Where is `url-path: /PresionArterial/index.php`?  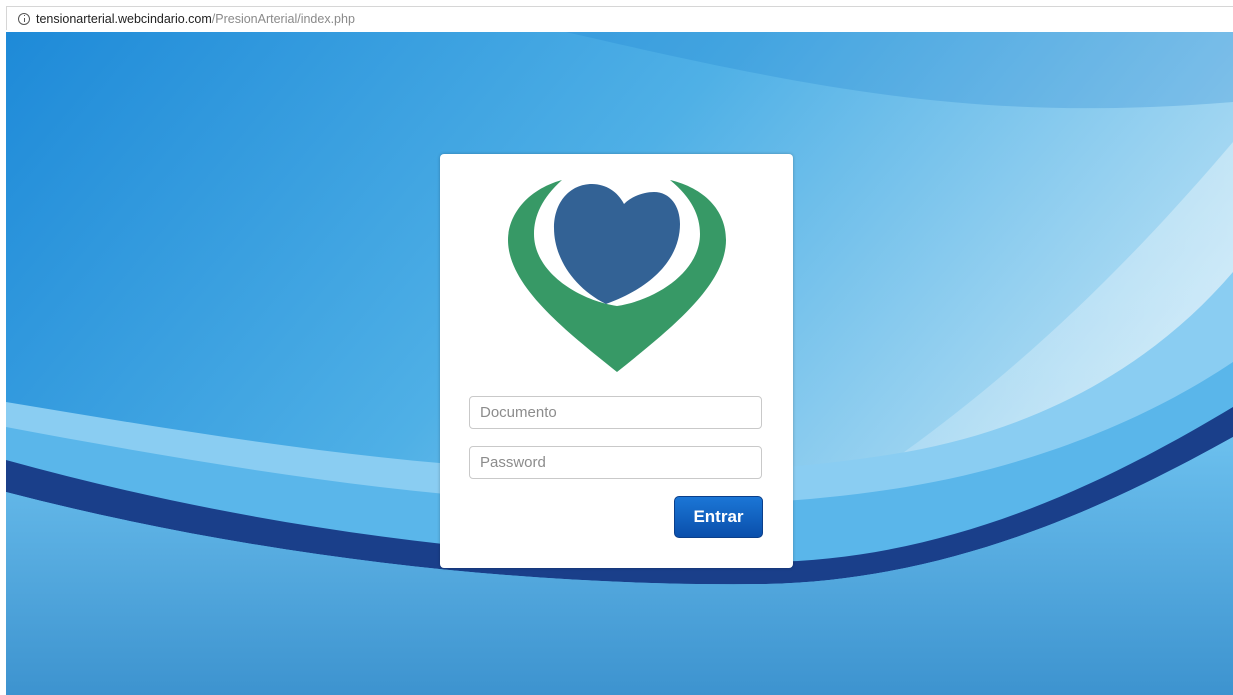
url-path: /PresionArterial/index.php is located at coordinates (283, 18).